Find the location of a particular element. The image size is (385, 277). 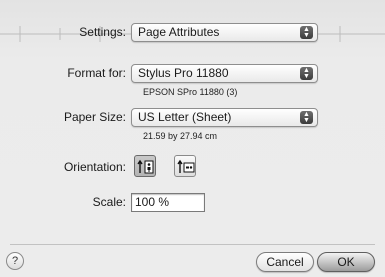

portrait-person-icon is located at coordinates (145, 166).